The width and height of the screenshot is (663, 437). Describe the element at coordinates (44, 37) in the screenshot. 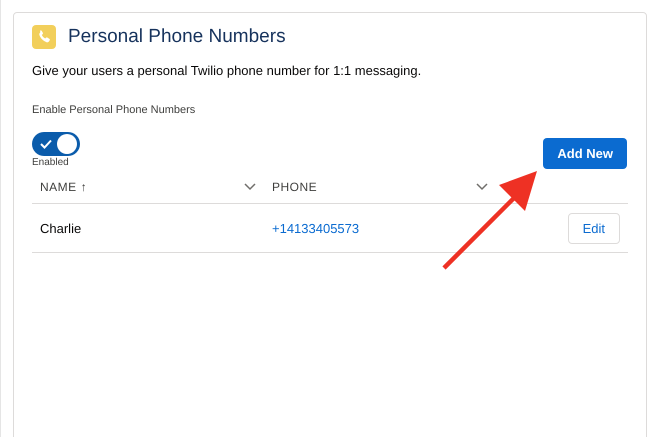

I see `phone-icon` at that location.